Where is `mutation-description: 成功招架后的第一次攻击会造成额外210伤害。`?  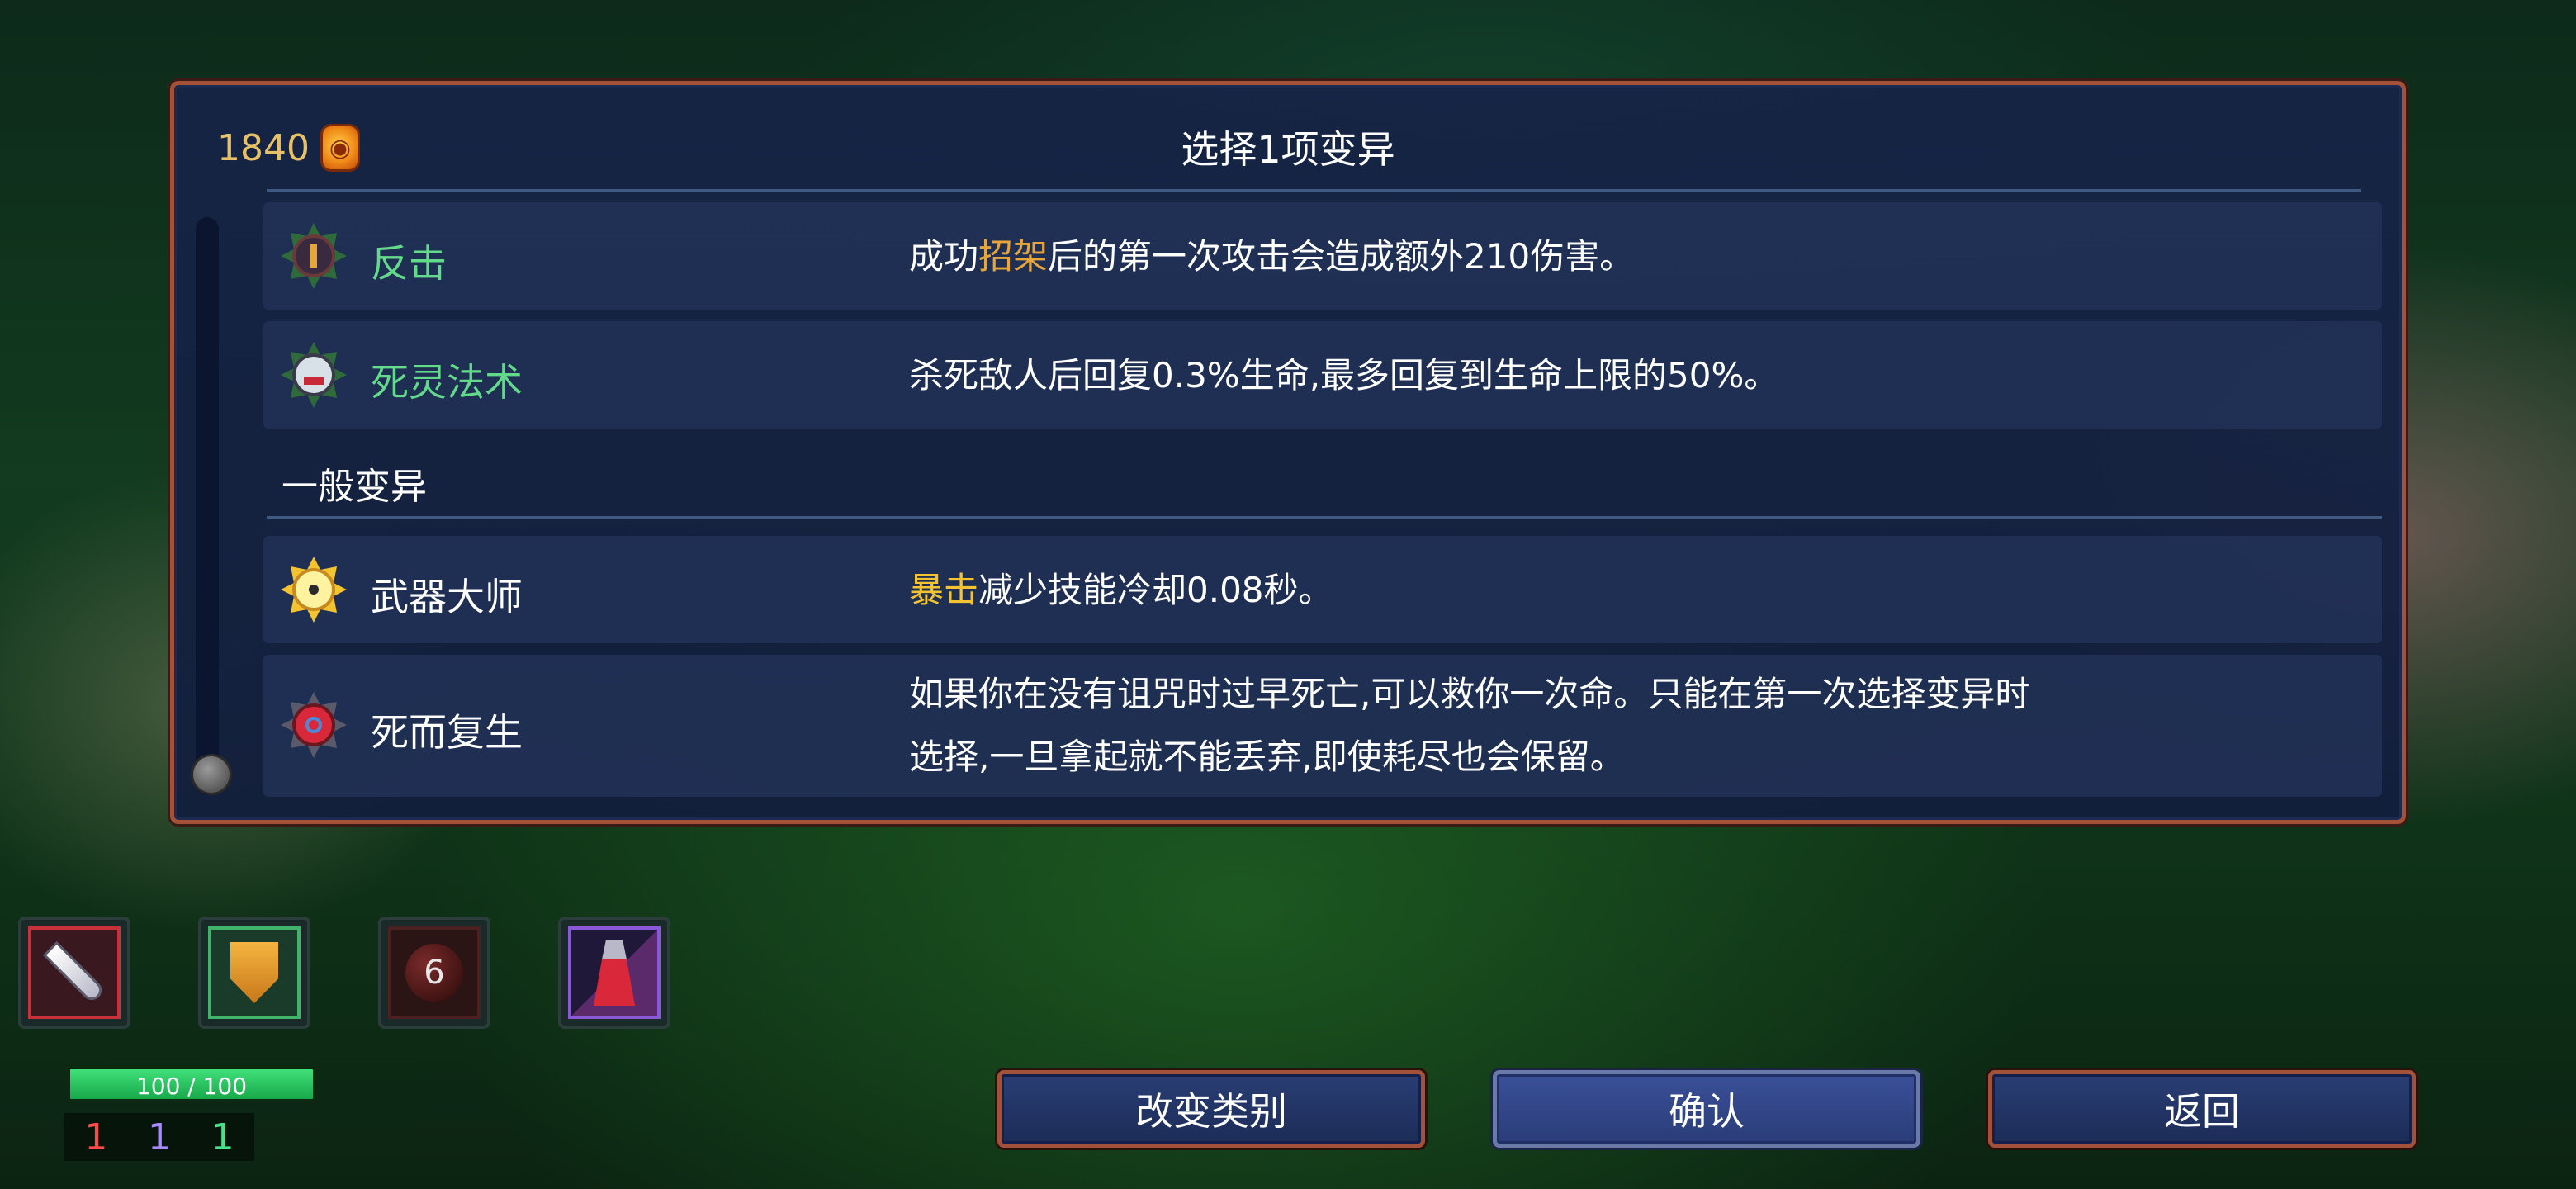
mutation-description: 成功招架后的第一次攻击会造成额外210伤害。 is located at coordinates (1272, 256).